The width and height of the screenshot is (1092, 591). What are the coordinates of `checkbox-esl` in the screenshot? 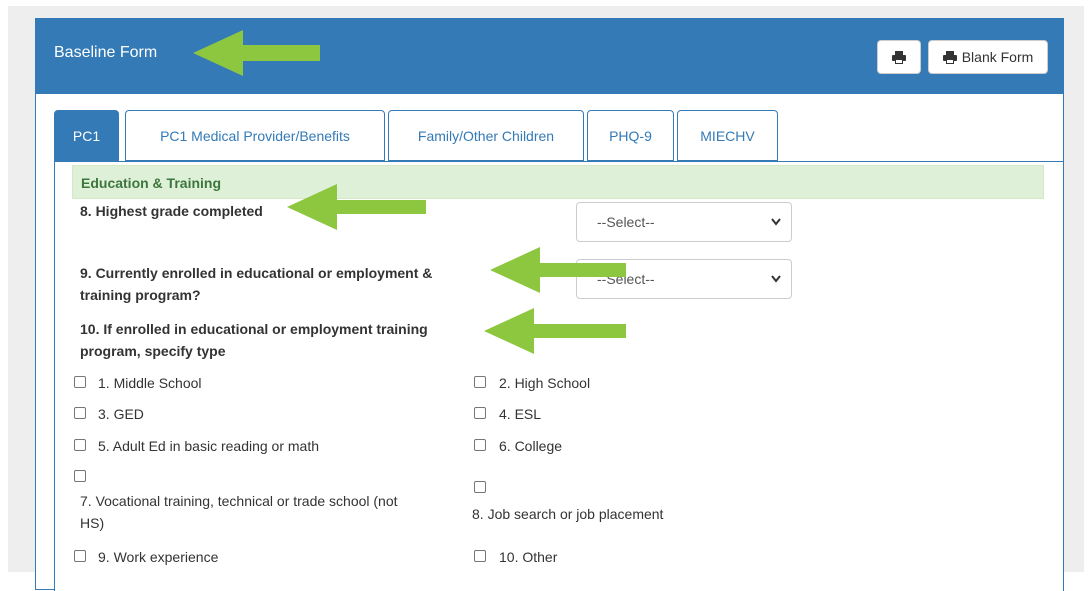 It's located at (480, 413).